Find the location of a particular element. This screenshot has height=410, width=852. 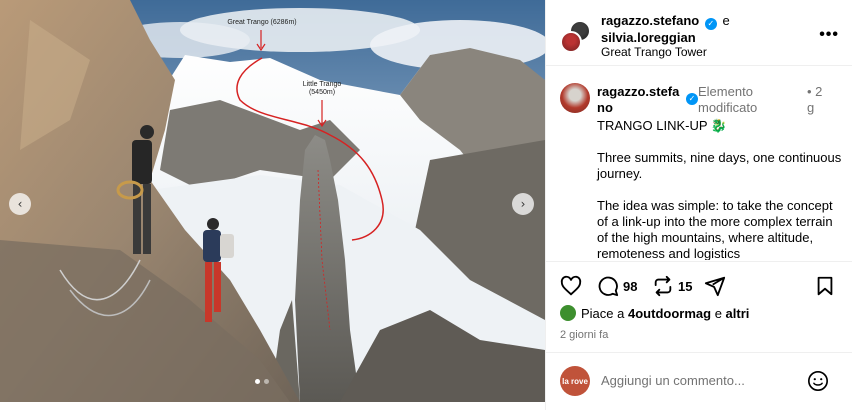

peak2-label: Little Trango (5450m) is located at coordinates (322, 89).